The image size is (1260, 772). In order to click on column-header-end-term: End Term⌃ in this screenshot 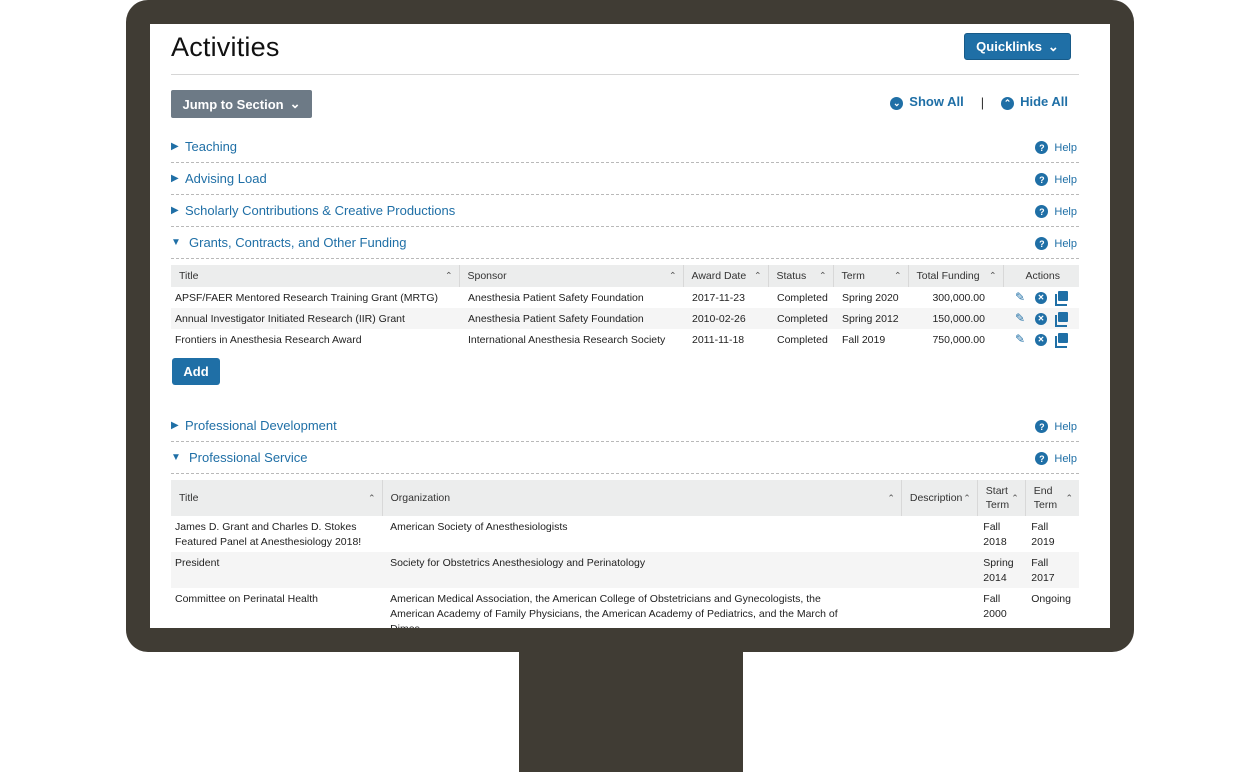, I will do `click(1052, 498)`.